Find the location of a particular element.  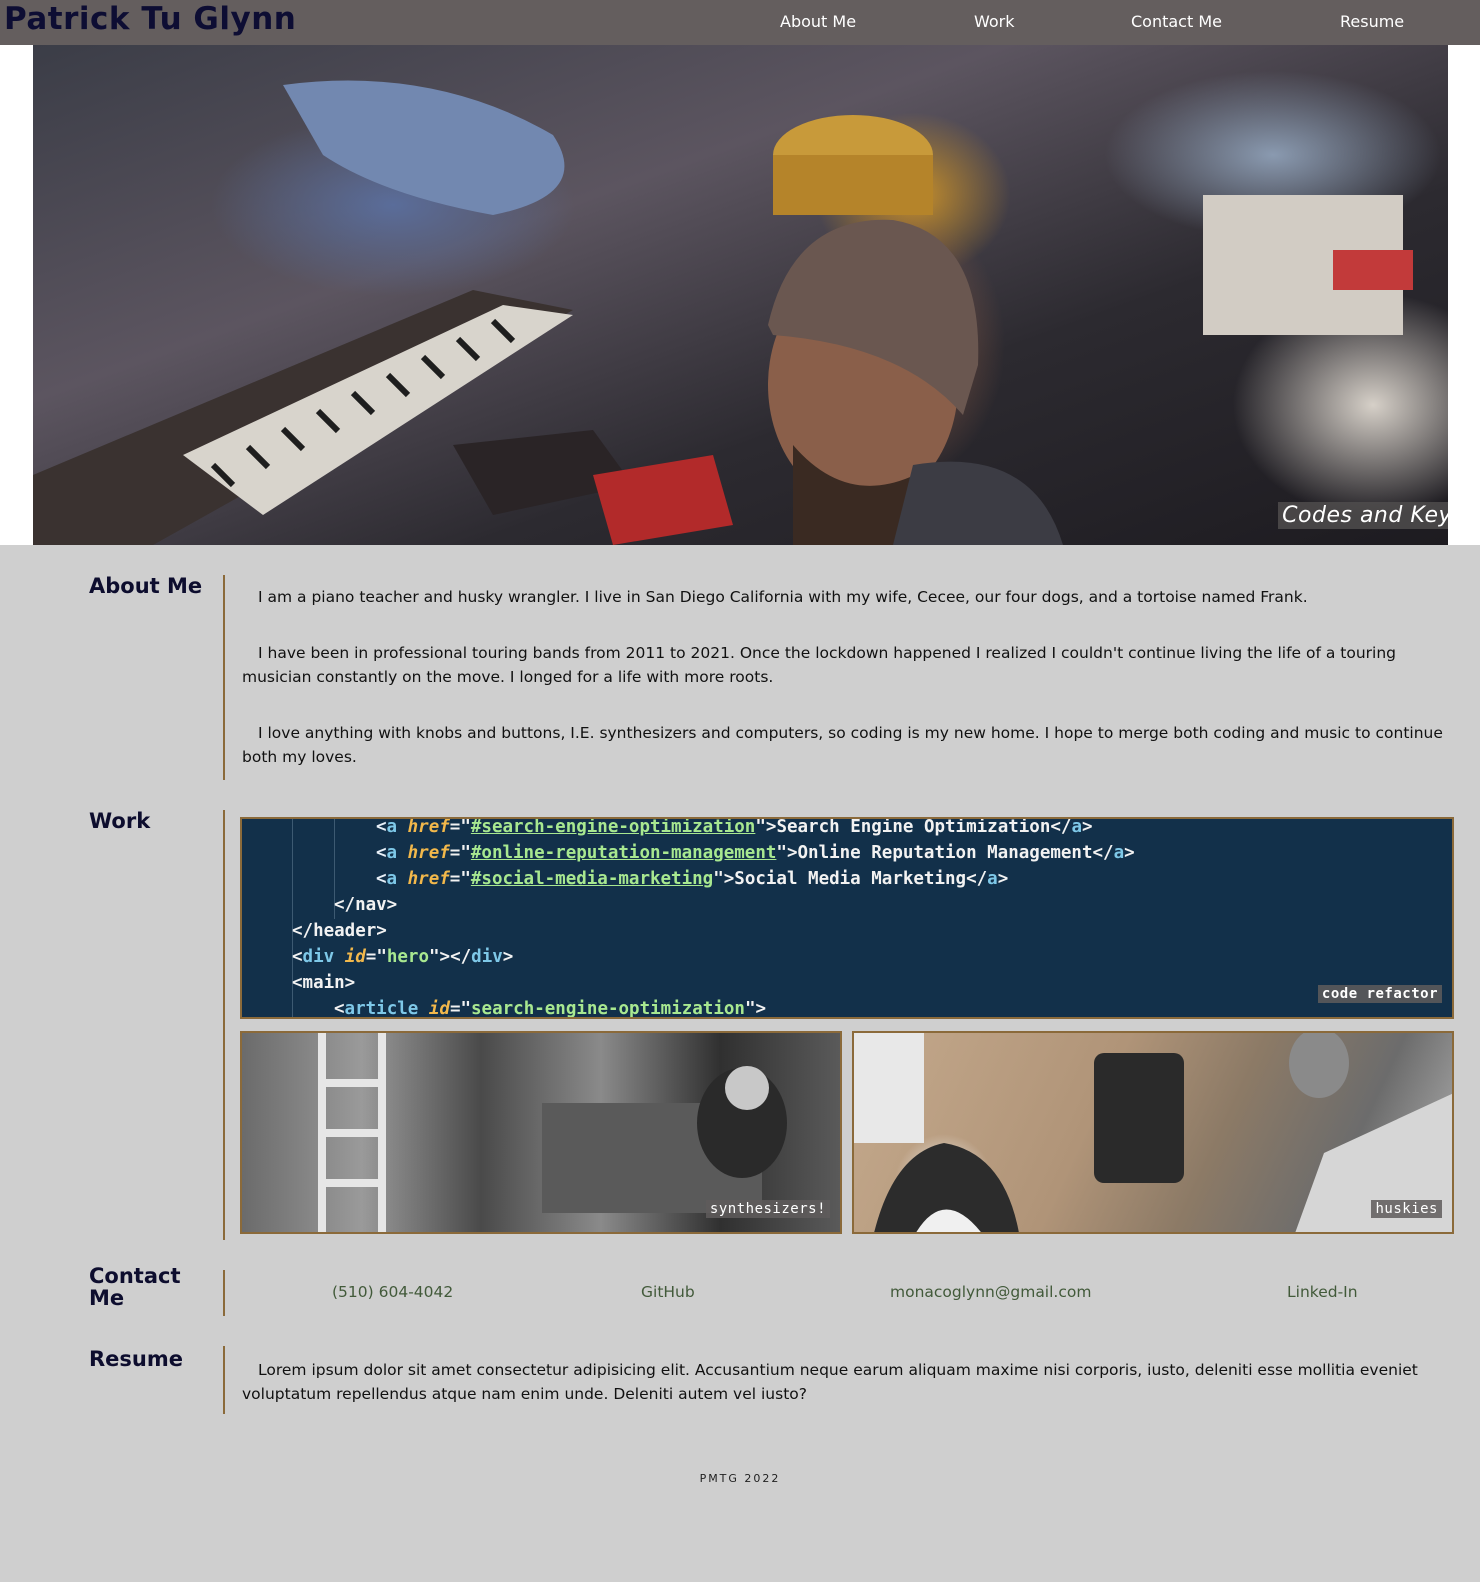

card-caption-code-refactor: code refactor is located at coordinates (1379, 994).